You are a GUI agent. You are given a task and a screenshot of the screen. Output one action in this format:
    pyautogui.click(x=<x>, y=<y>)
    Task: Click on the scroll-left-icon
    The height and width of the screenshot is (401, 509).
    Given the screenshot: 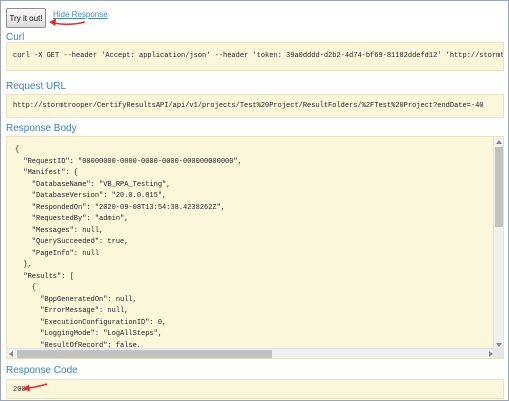 What is the action you would take?
    pyautogui.click(x=11, y=354)
    